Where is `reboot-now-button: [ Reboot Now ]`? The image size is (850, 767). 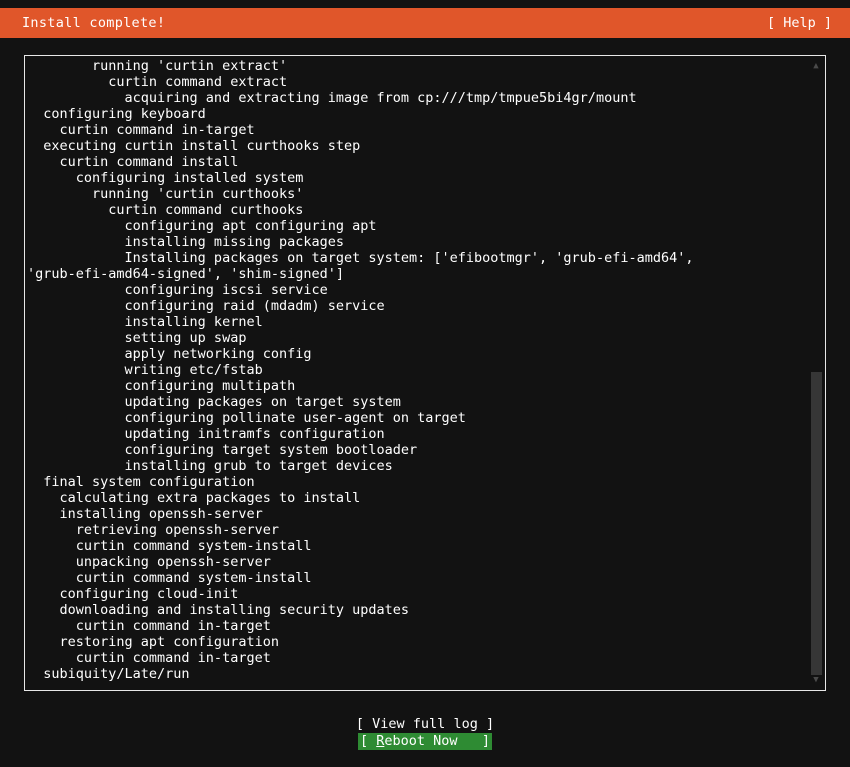 reboot-now-button: [ Reboot Now ] is located at coordinates (425, 741).